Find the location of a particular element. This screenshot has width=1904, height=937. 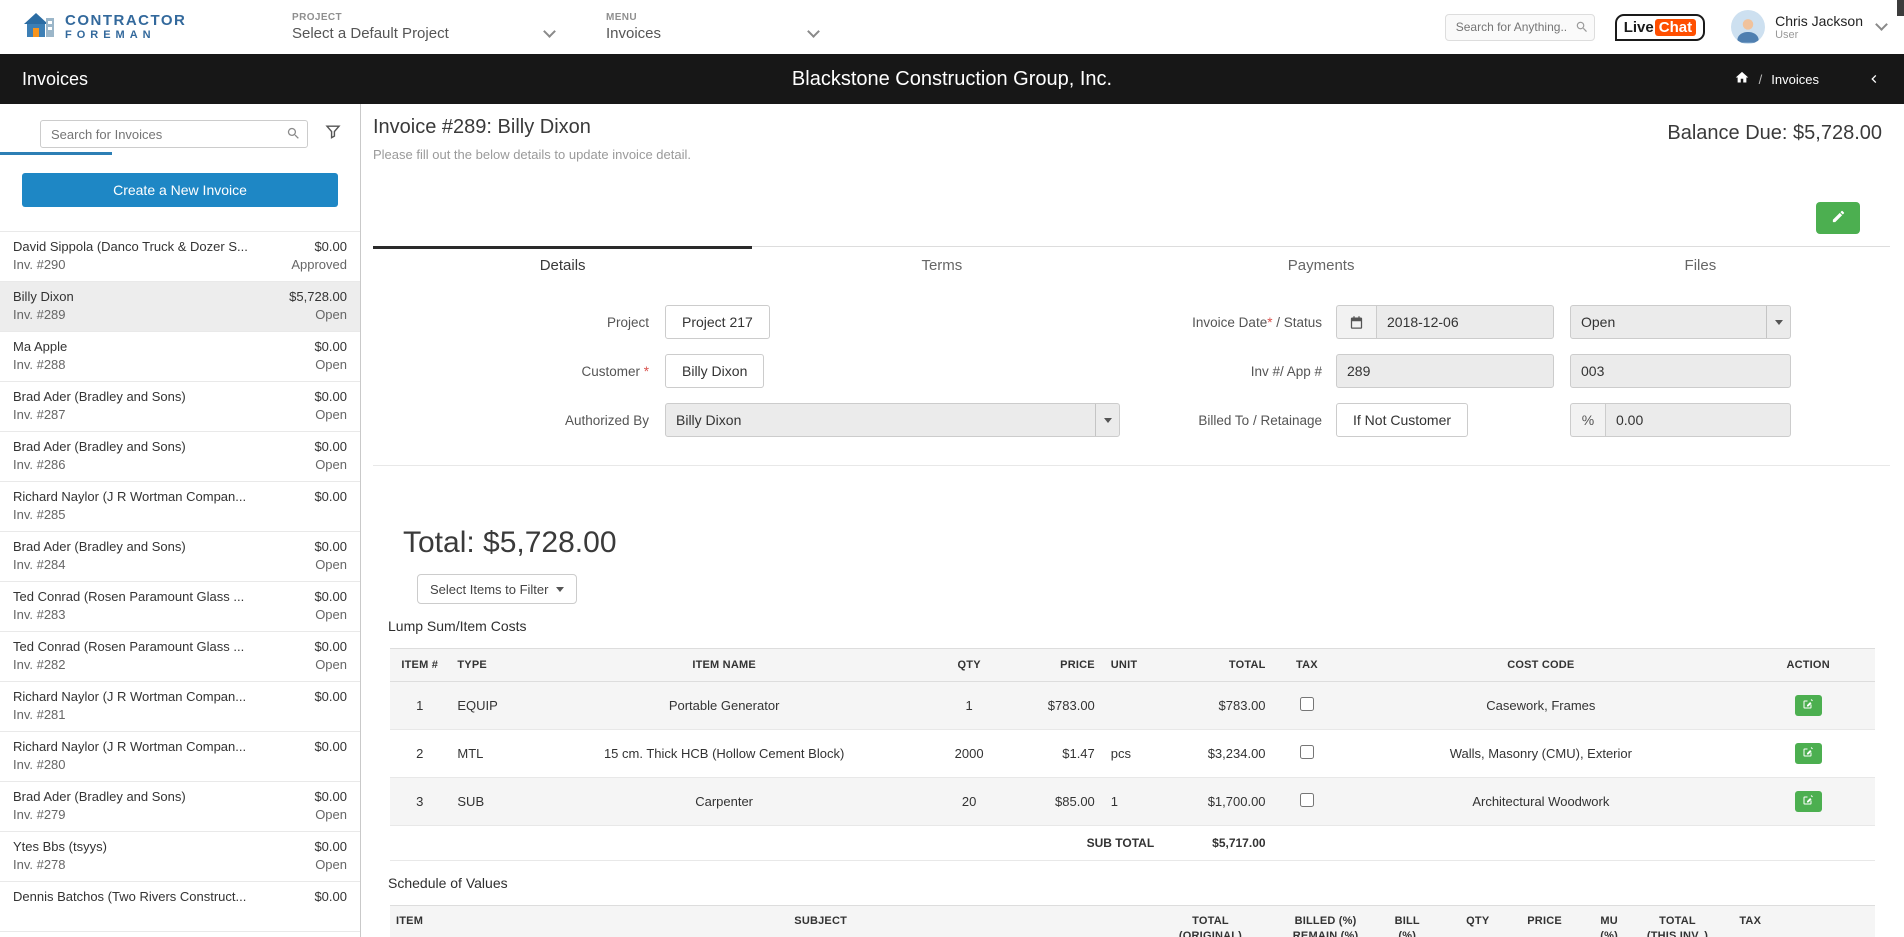

status-select-value: Open is located at coordinates (1598, 322).